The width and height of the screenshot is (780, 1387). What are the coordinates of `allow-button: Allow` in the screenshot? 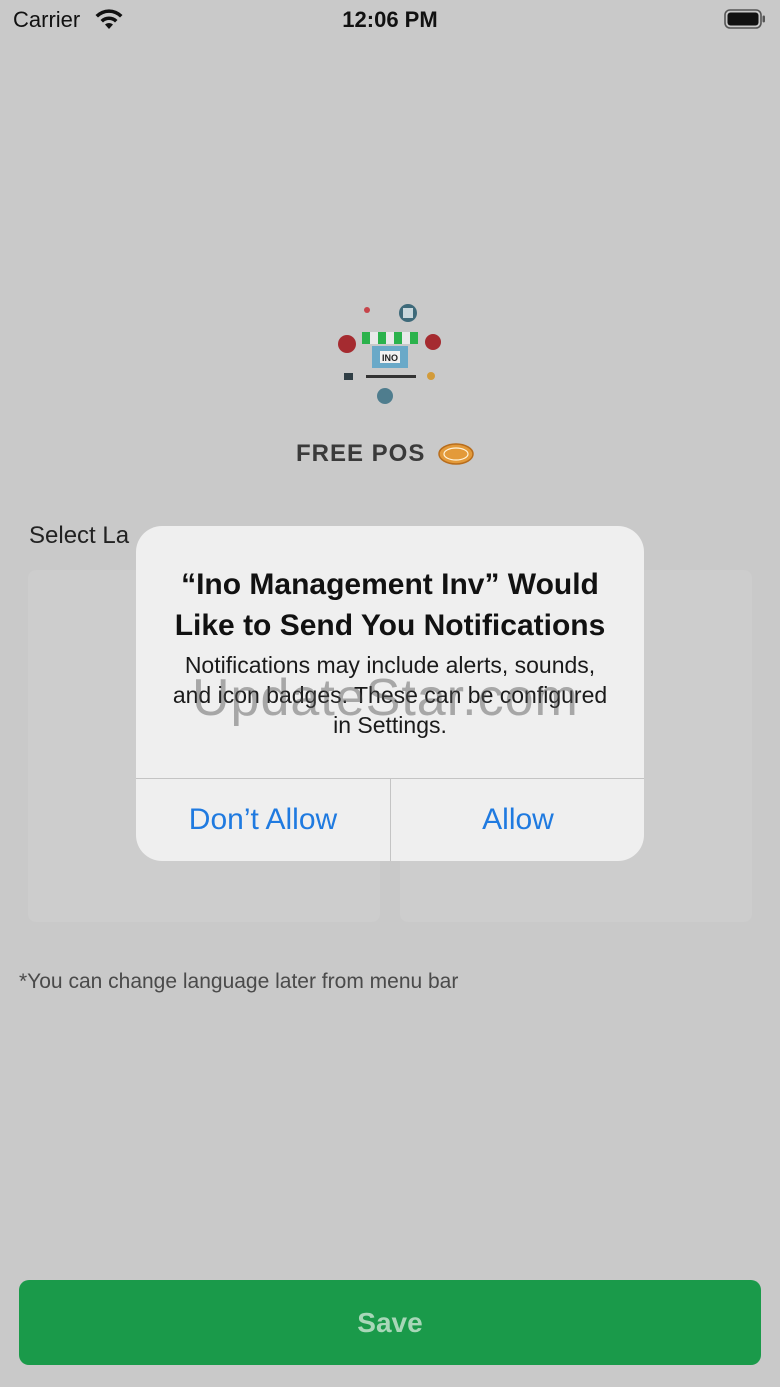 It's located at (517, 820).